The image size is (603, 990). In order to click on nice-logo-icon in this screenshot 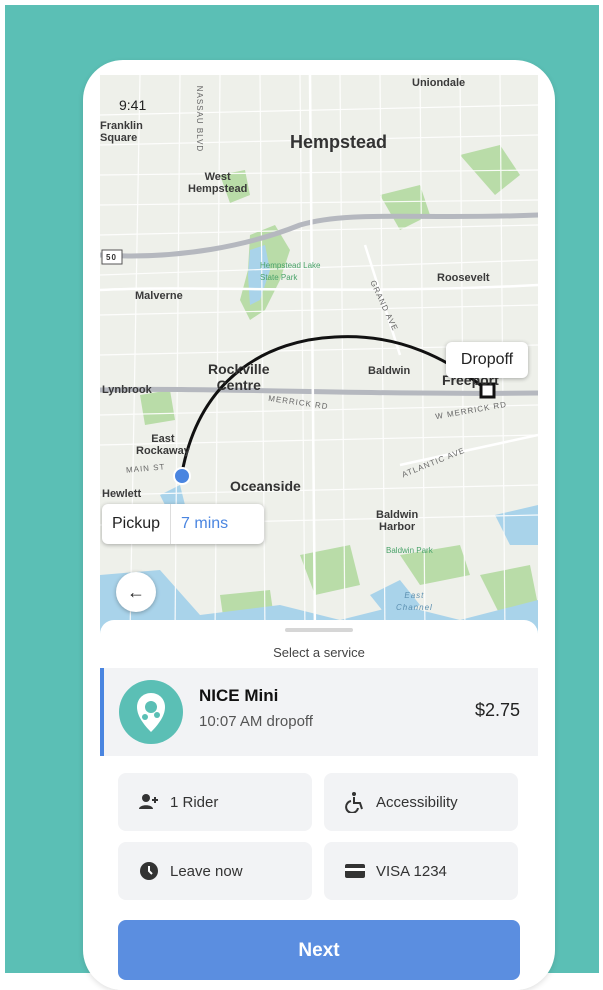, I will do `click(151, 712)`.